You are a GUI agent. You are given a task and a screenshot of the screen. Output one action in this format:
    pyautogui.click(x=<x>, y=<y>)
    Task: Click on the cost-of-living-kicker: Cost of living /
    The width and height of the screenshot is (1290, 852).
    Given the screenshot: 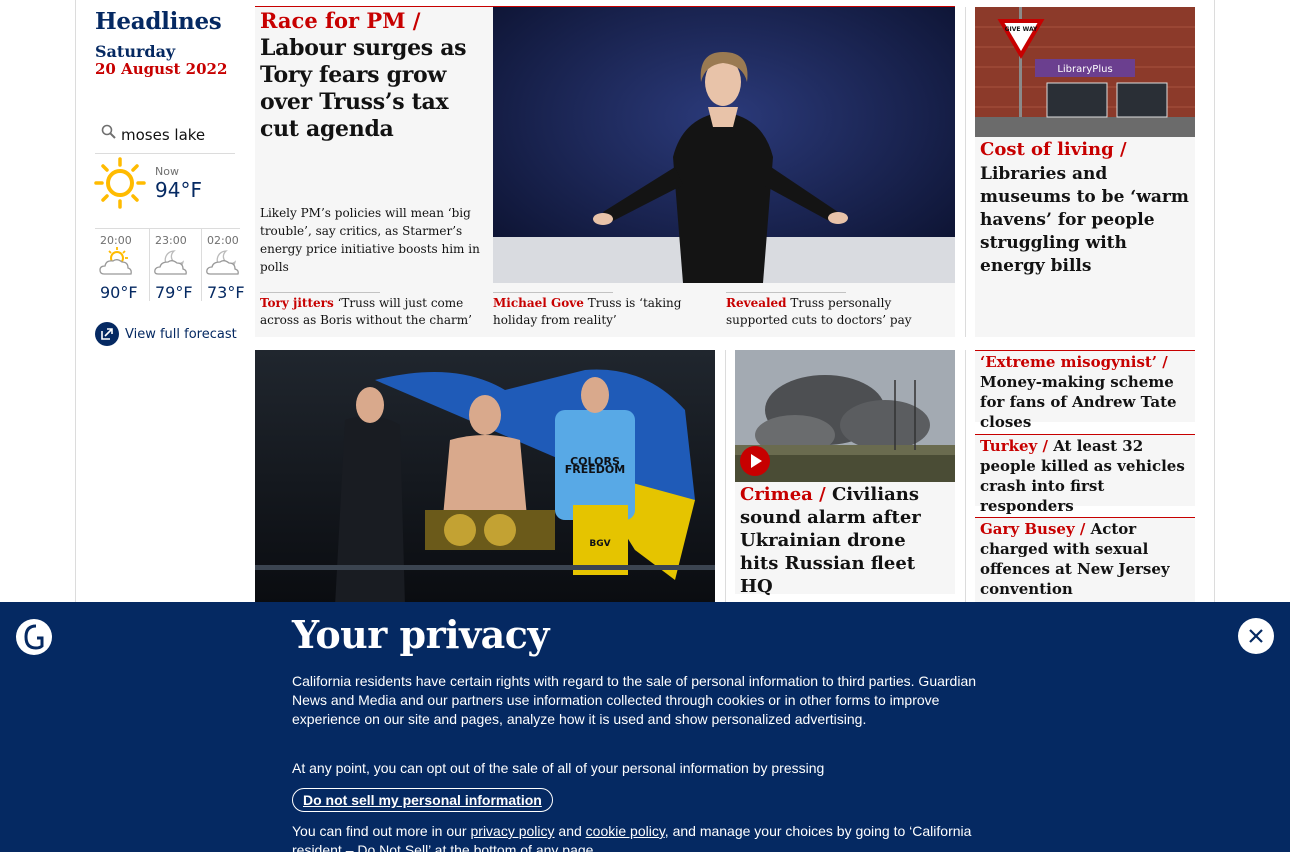 What is the action you would take?
    pyautogui.click(x=1053, y=149)
    